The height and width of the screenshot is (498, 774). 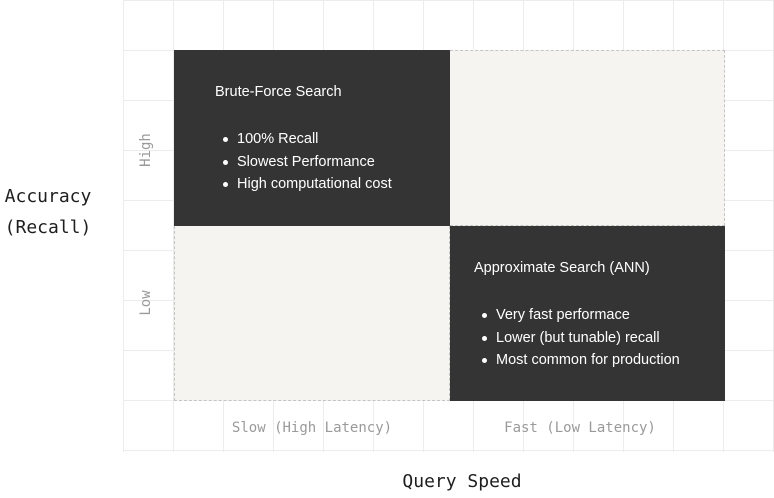 What do you see at coordinates (307, 184) in the screenshot?
I see `bullet-item: High computational cost` at bounding box center [307, 184].